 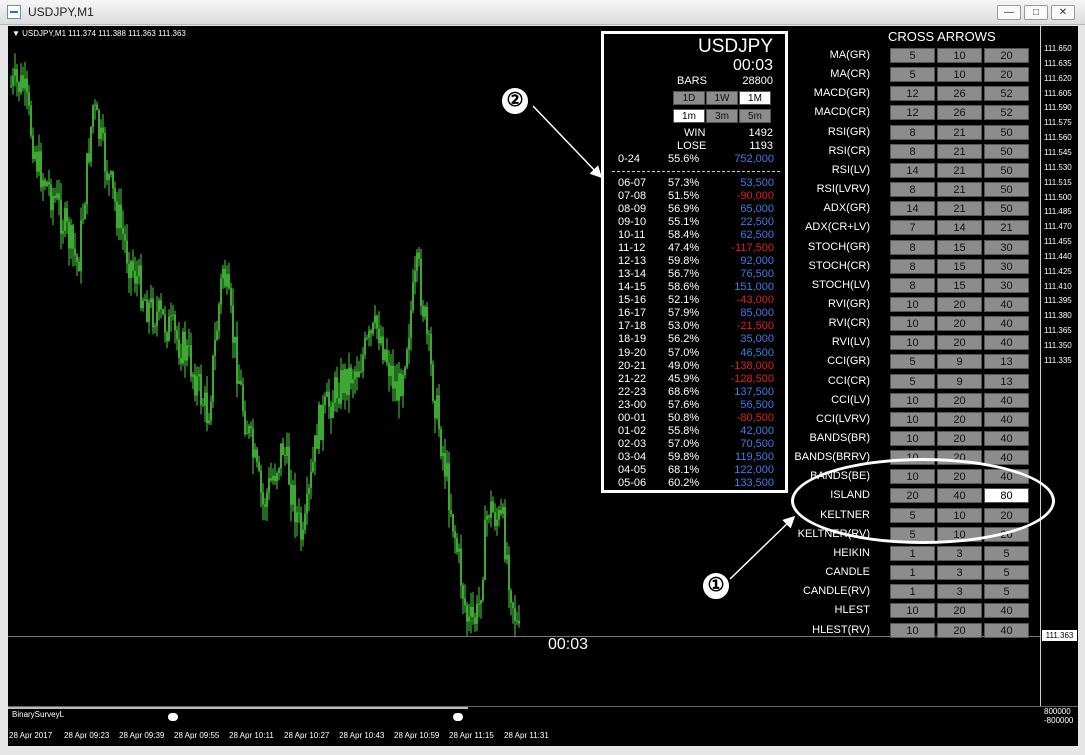 I want to click on time-tick-label: 28 Apr 11:15, so click(x=471, y=735).